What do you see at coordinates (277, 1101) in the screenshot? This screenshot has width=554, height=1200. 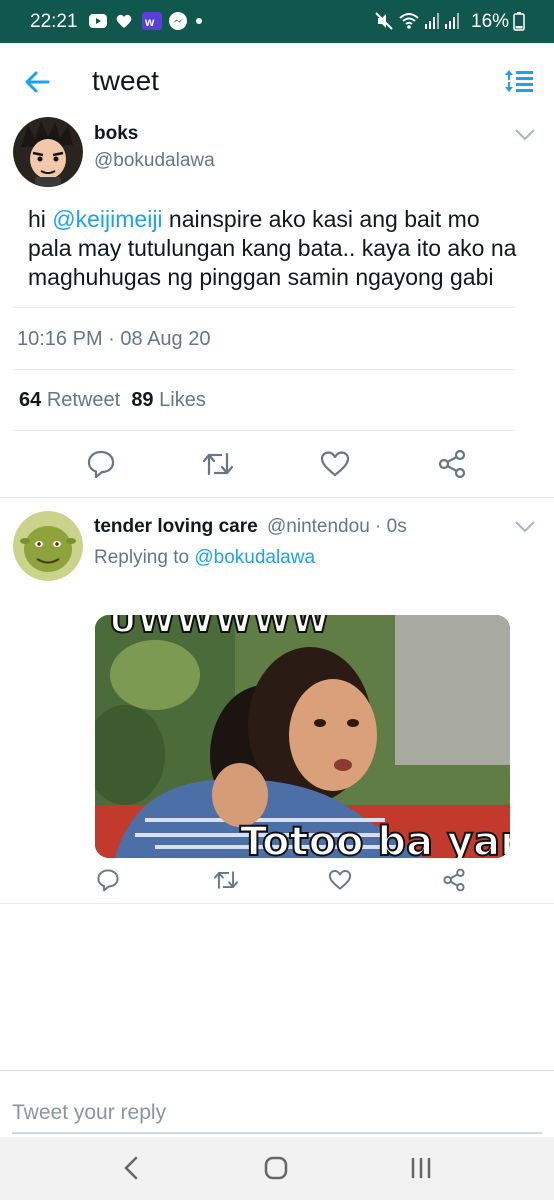 I see `reply-composer: Tweet your reply` at bounding box center [277, 1101].